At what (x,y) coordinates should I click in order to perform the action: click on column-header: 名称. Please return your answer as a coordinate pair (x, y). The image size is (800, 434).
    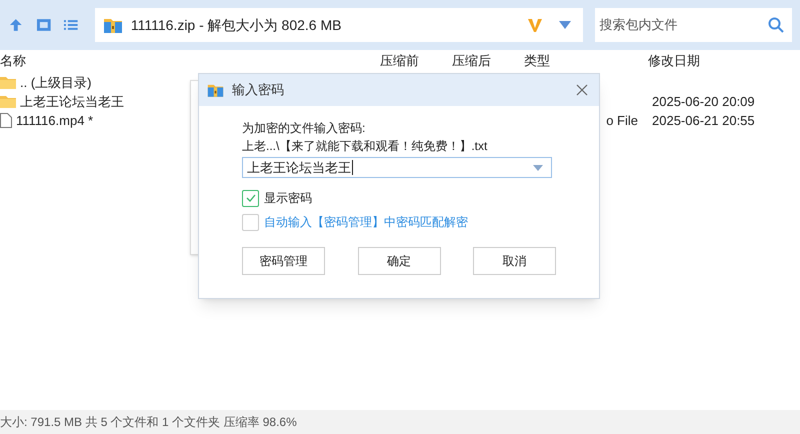
    Looking at the image, I should click on (13, 60).